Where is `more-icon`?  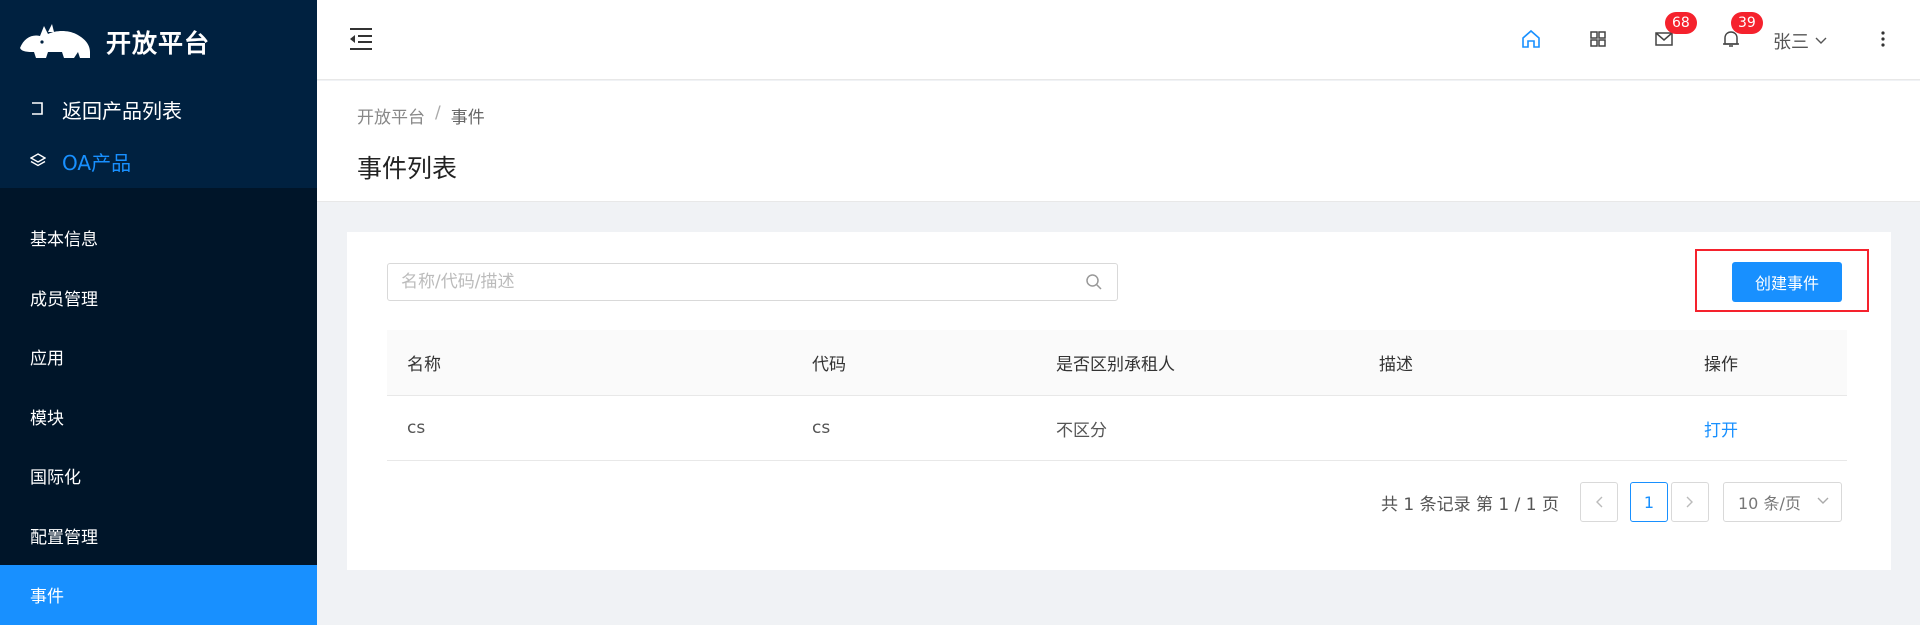
more-icon is located at coordinates (1883, 39).